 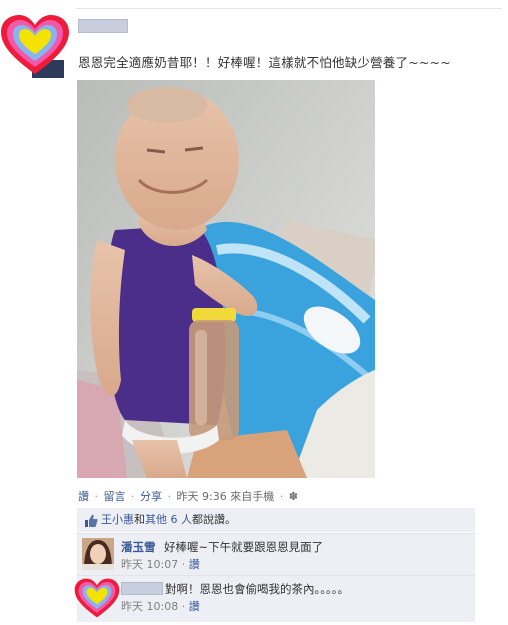 I want to click on top-divider, so click(x=289, y=8).